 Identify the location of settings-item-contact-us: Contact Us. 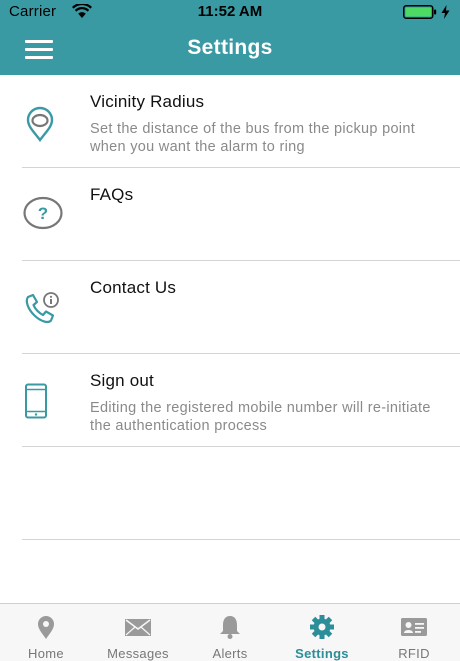
(230, 307).